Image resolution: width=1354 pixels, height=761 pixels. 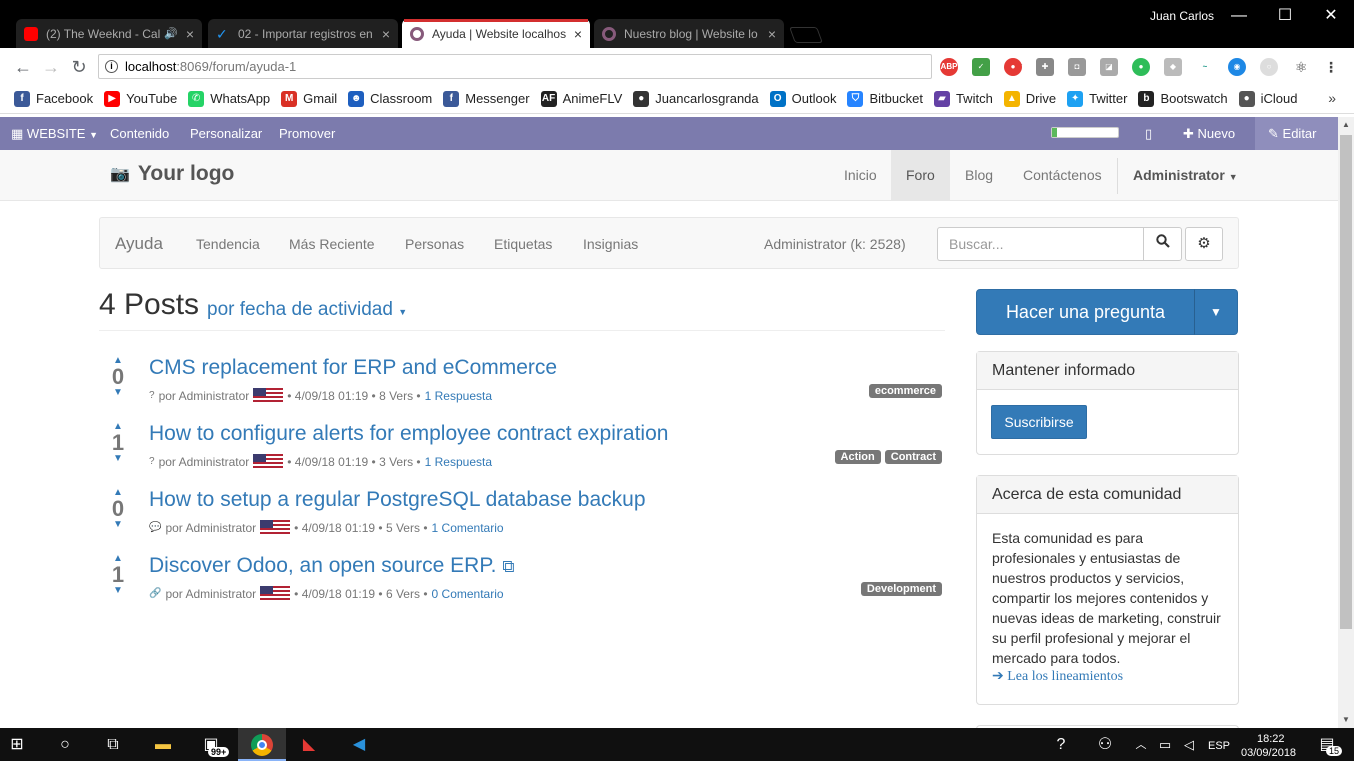 What do you see at coordinates (857, 457) in the screenshot?
I see `tag-badge: Action` at bounding box center [857, 457].